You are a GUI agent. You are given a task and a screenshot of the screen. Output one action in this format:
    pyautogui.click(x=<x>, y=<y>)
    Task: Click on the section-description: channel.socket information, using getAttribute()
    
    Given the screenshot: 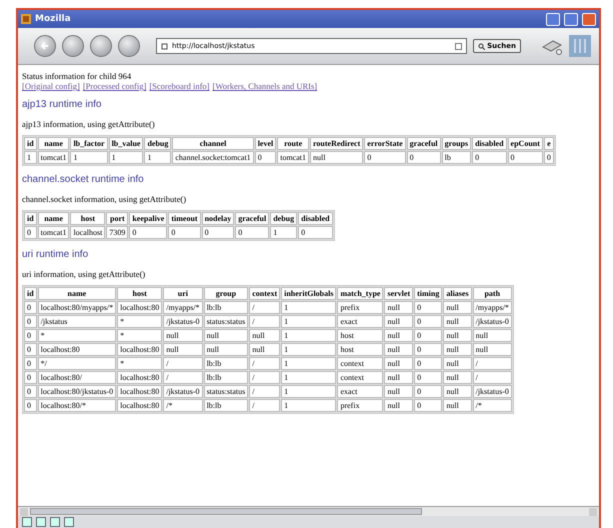 What is the action you would take?
    pyautogui.click(x=105, y=199)
    